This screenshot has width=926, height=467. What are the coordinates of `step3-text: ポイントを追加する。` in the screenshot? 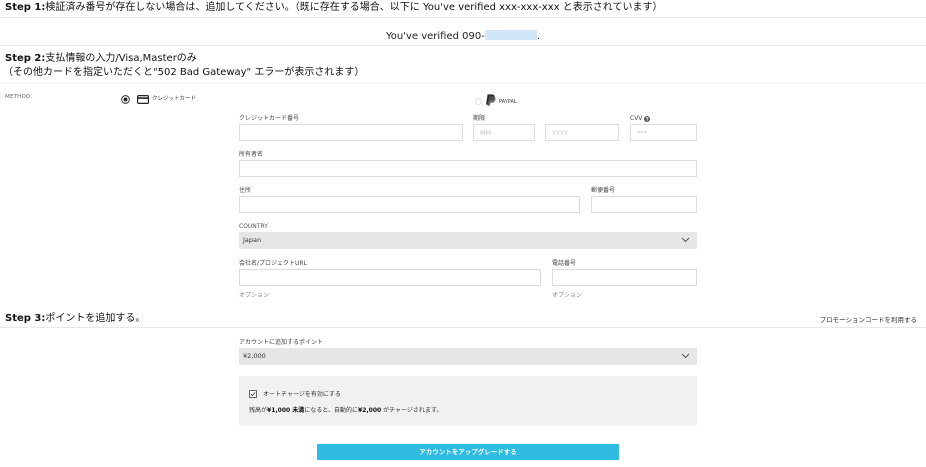 It's located at (95, 318).